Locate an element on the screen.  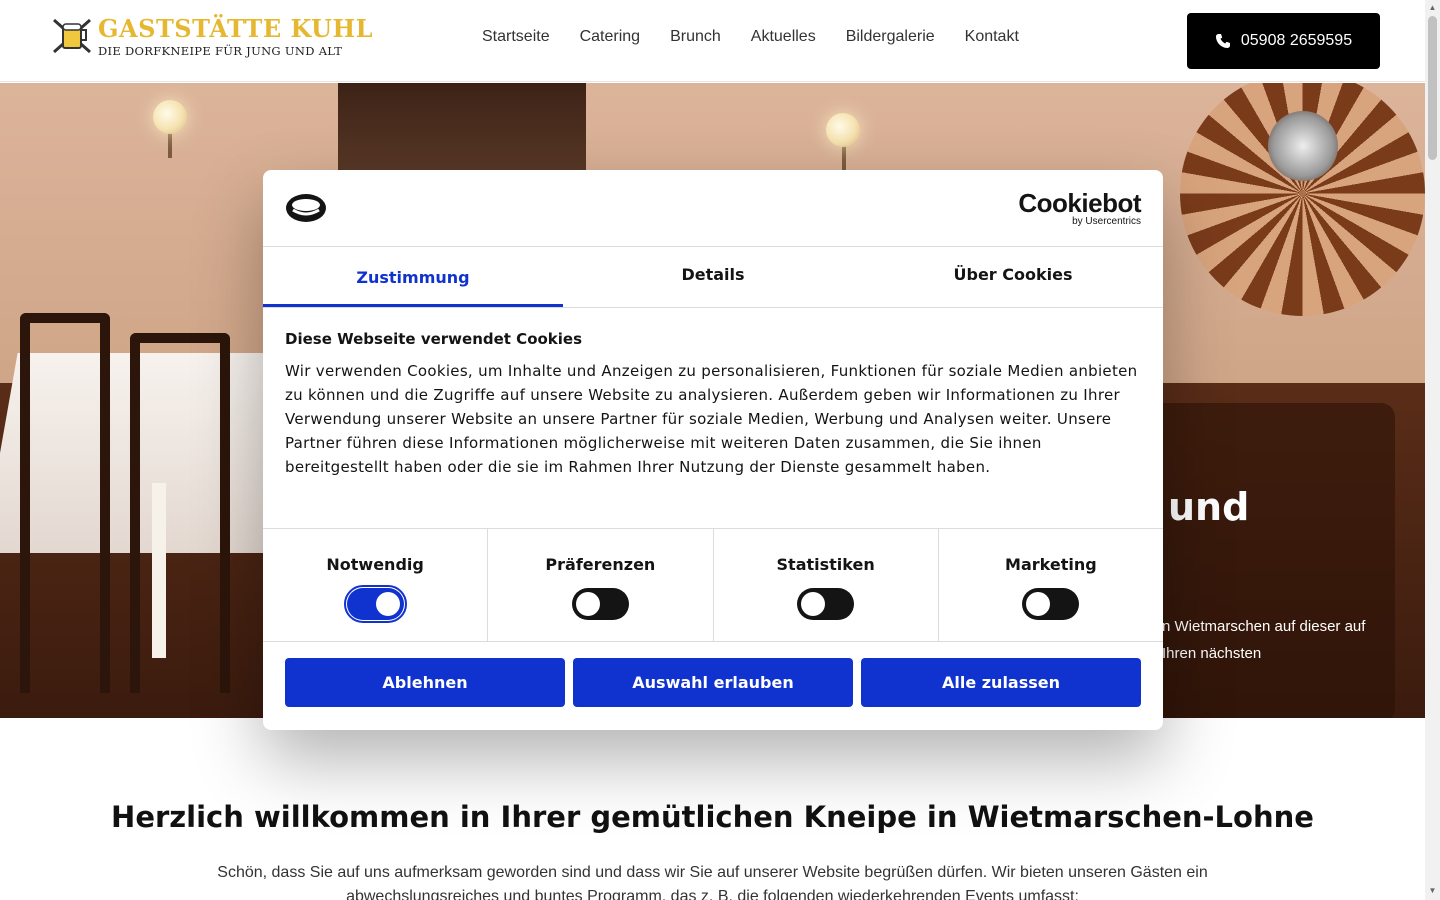
cookie-logo-icon is located at coordinates (306, 208).